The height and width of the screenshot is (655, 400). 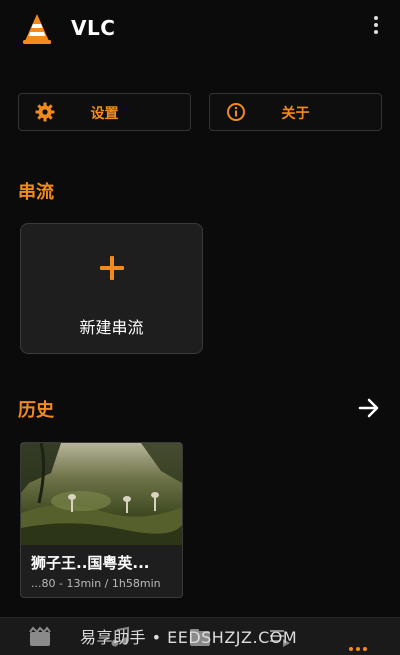 I want to click on app-bar: VLC, so click(x=200, y=29).